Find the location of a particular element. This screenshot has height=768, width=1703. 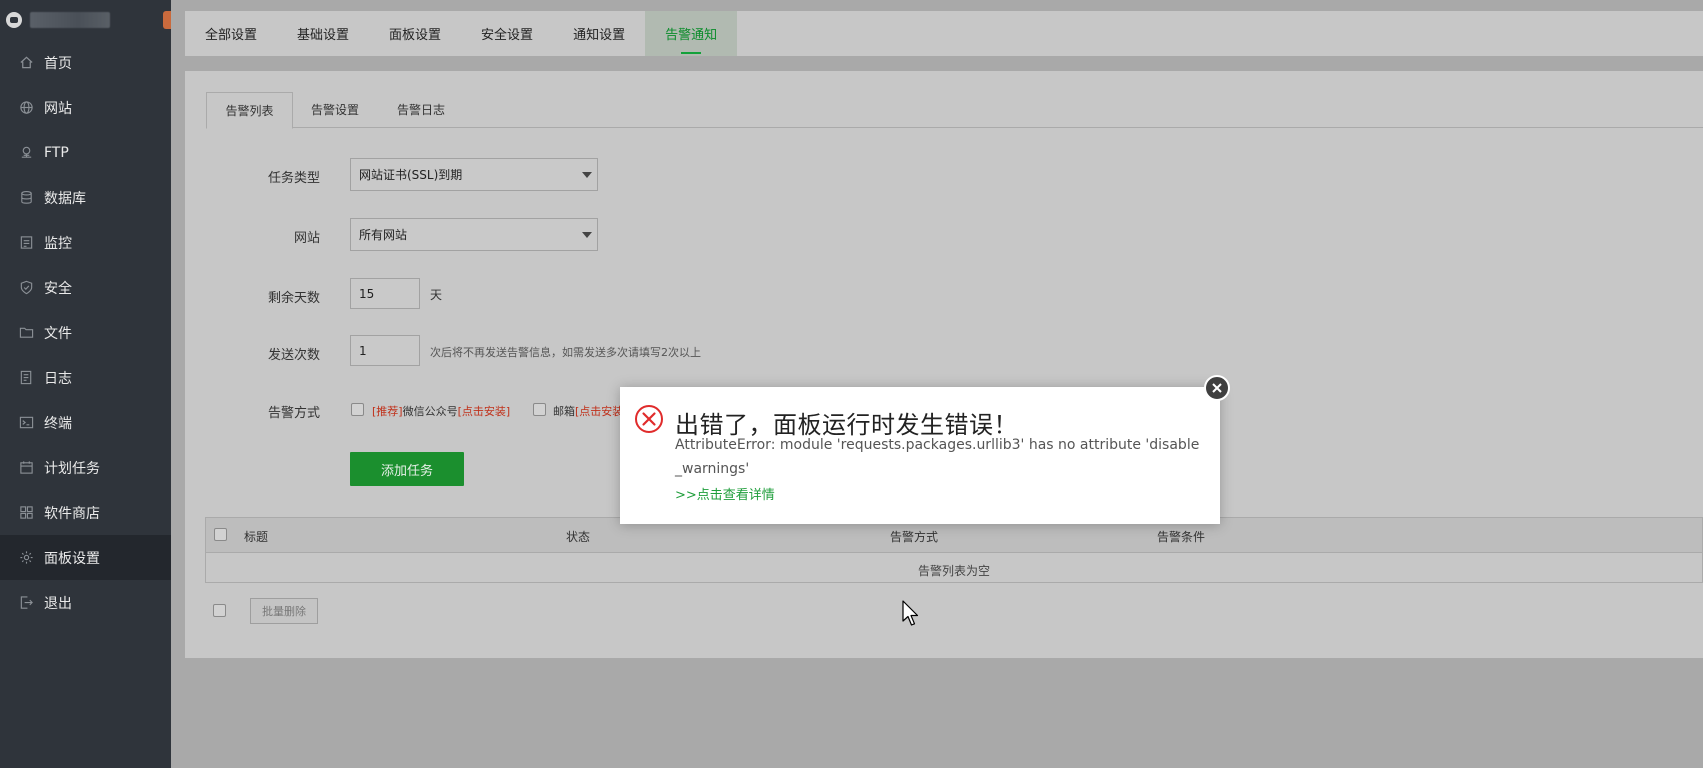

tab-basic-settings: 基础设置 is located at coordinates (323, 33).